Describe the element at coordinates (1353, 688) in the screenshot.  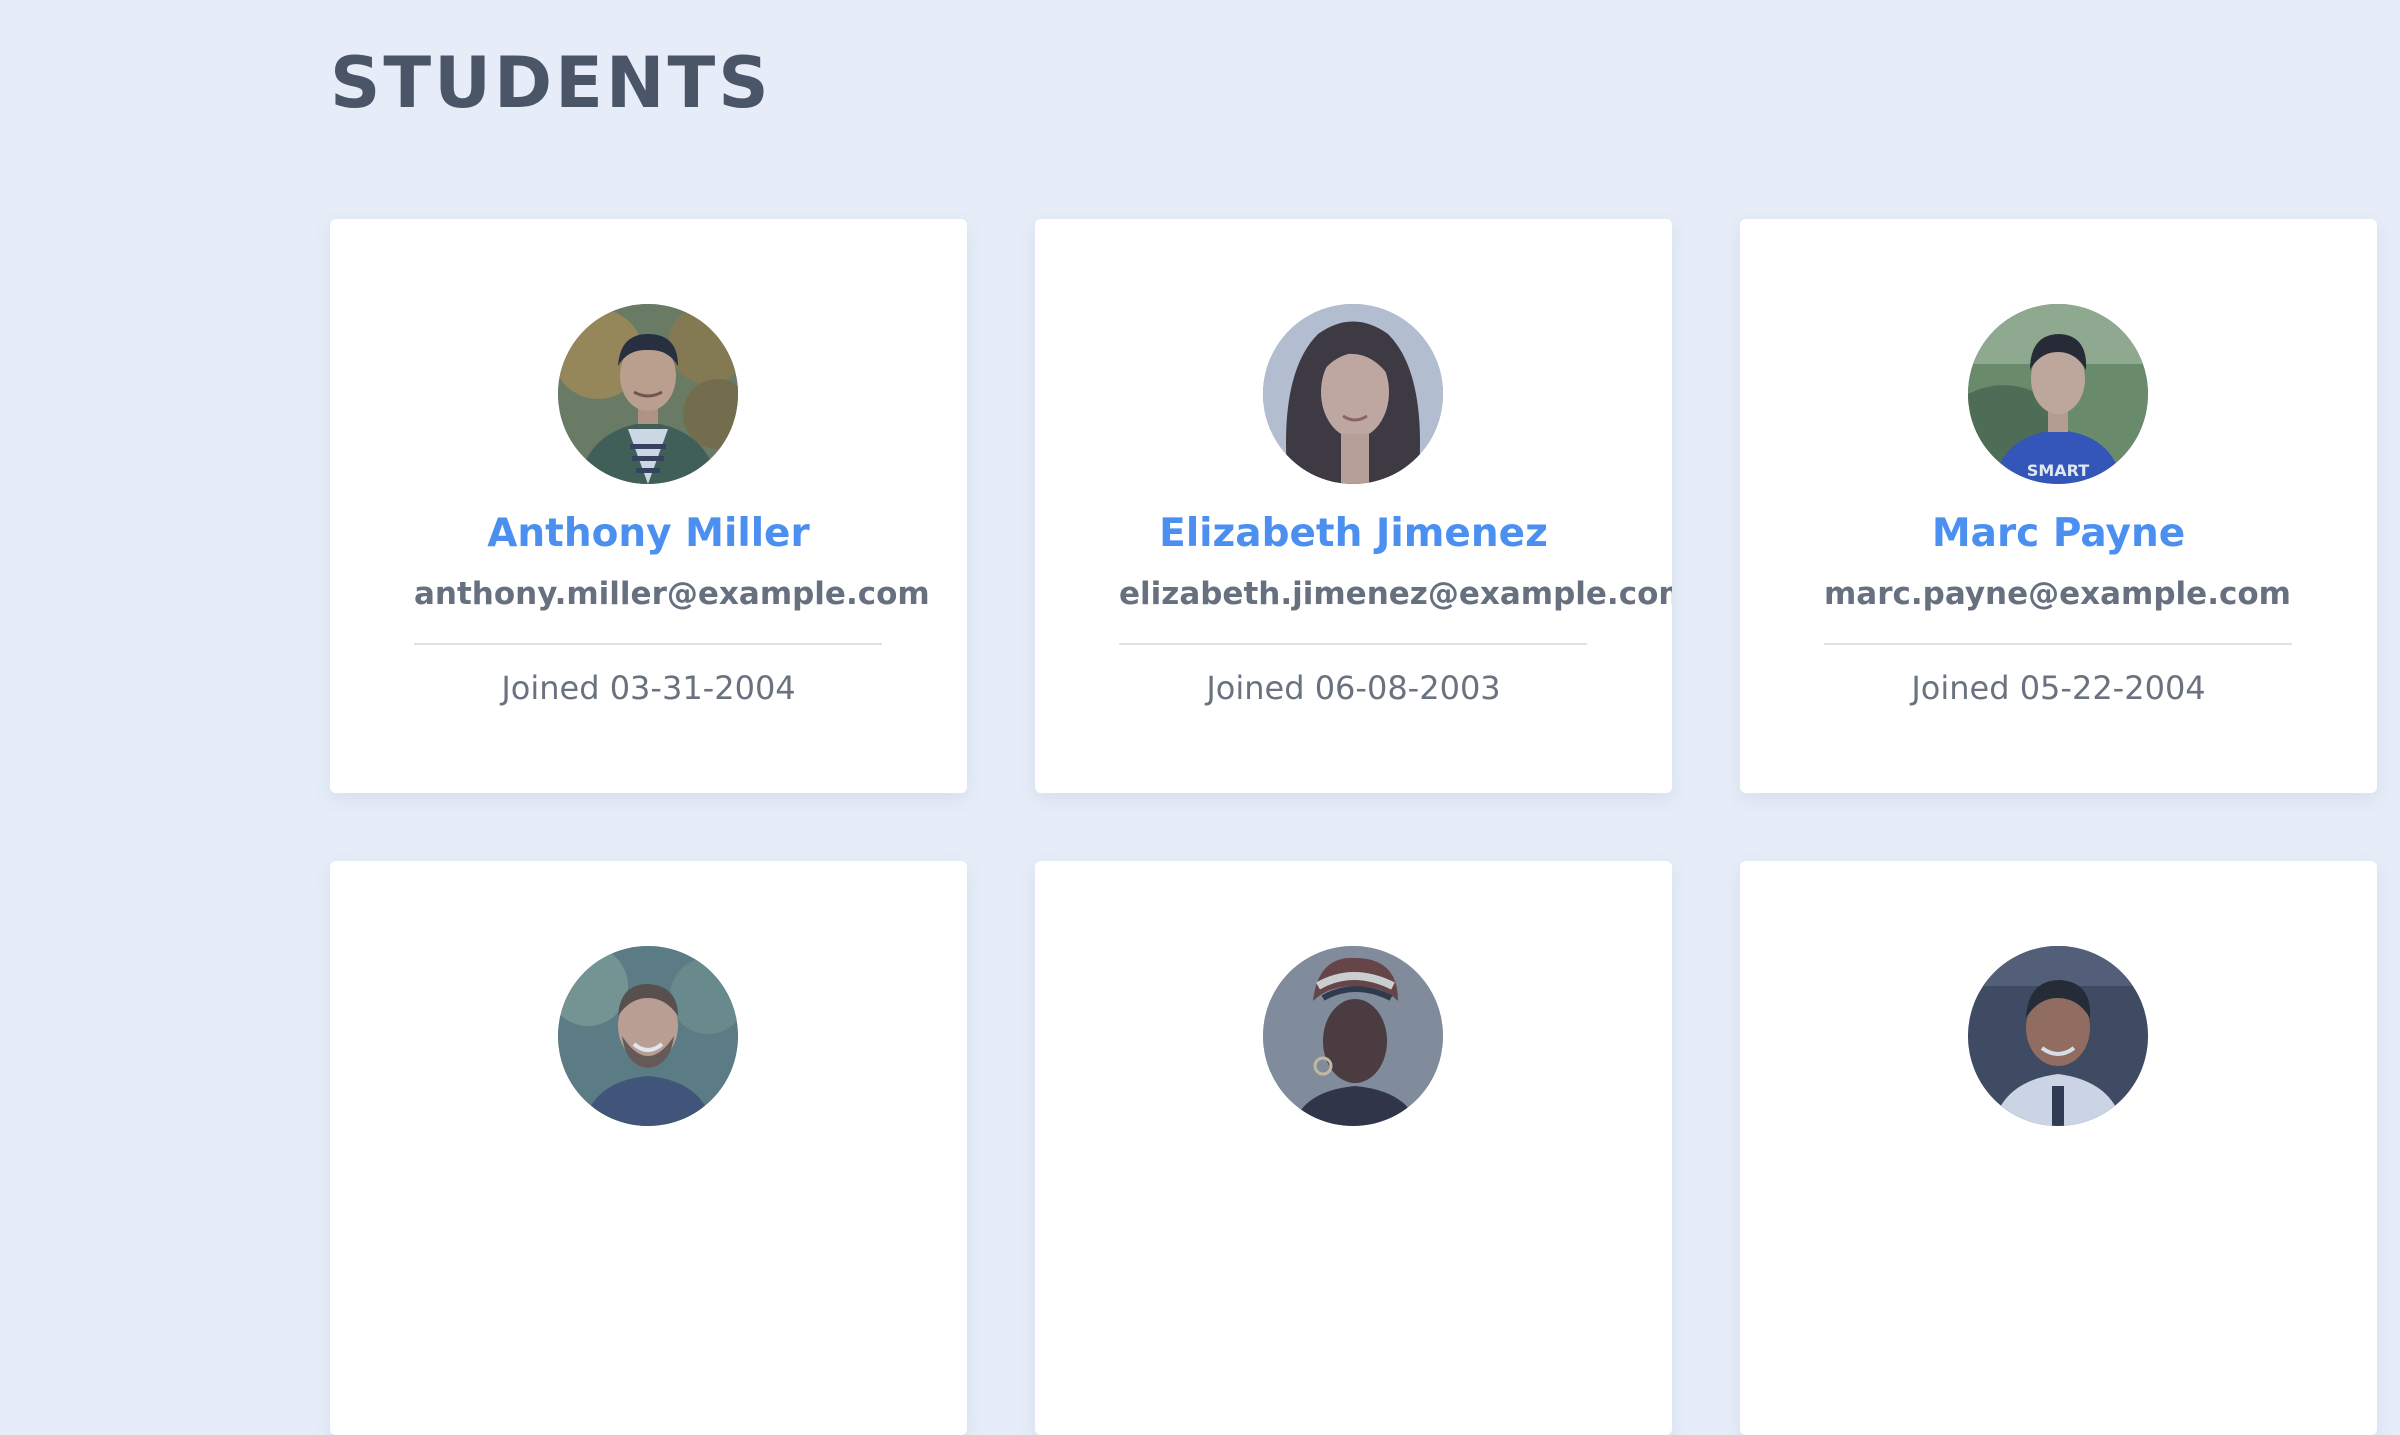
I see `joined-date: Joined 06-08-2003` at that location.